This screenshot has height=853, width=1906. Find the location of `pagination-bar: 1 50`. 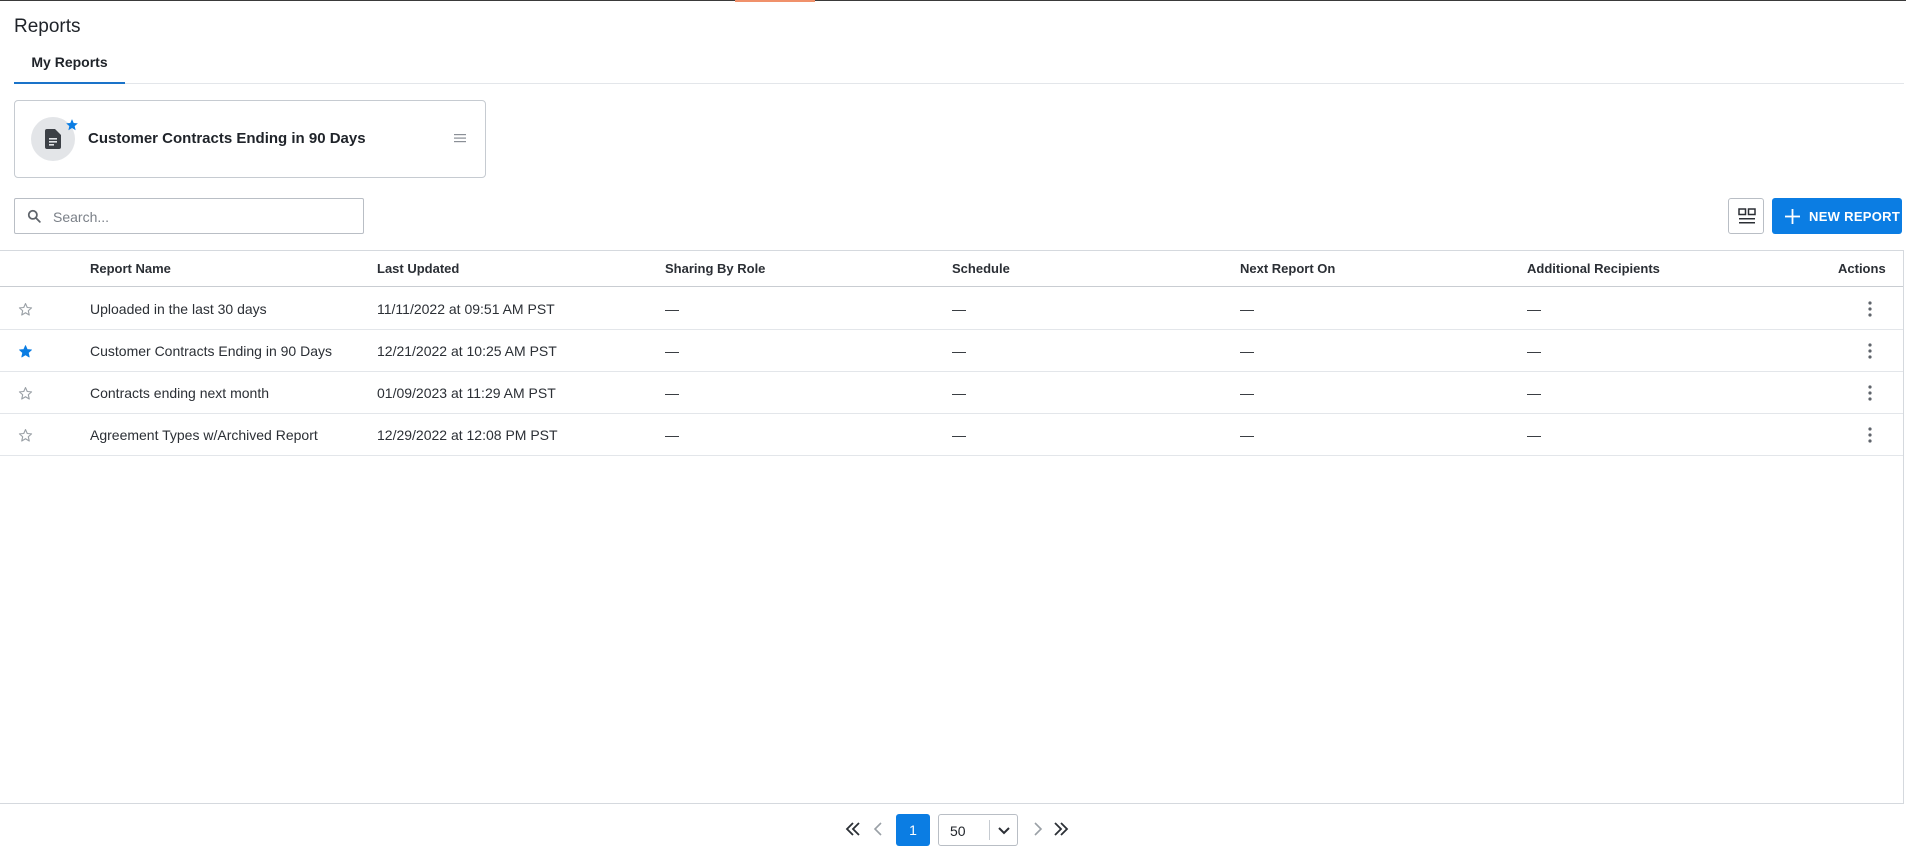

pagination-bar: 1 50 is located at coordinates (952, 828).